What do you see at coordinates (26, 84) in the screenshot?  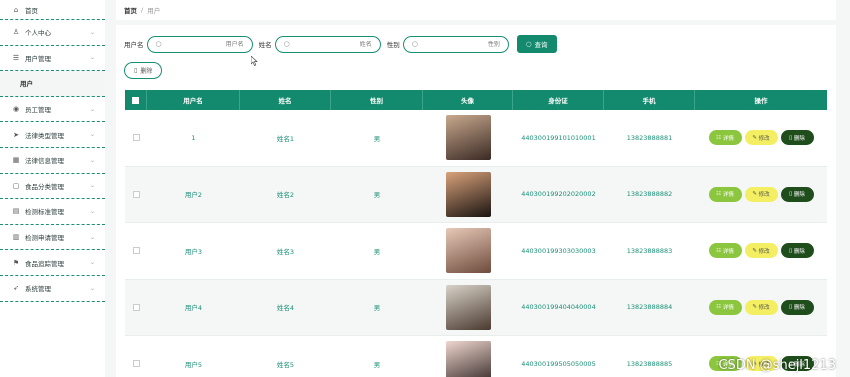 I see `sidebar-item-label: 用户` at bounding box center [26, 84].